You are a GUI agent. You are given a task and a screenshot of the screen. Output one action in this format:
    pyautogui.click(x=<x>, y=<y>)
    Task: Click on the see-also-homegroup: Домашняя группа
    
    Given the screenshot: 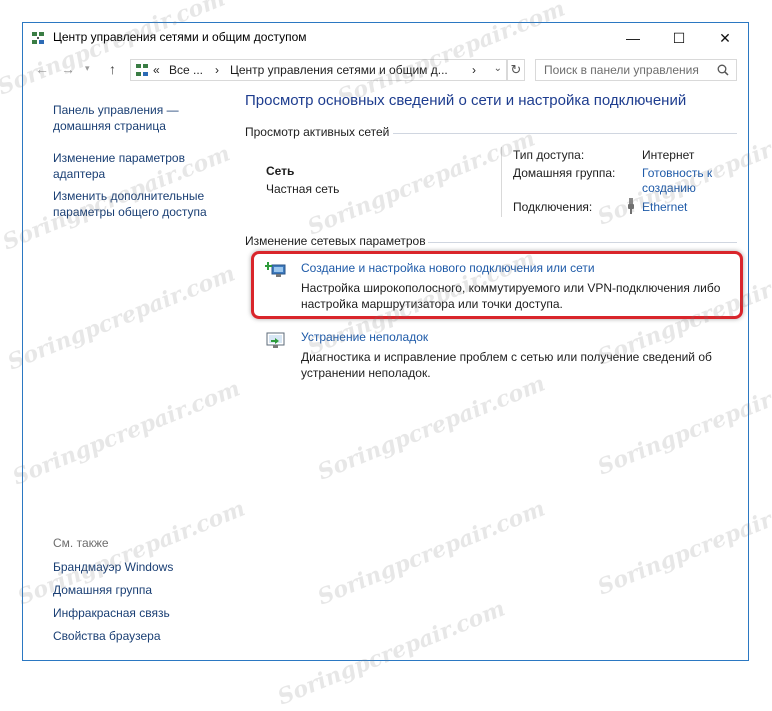 What is the action you would take?
    pyautogui.click(x=102, y=590)
    